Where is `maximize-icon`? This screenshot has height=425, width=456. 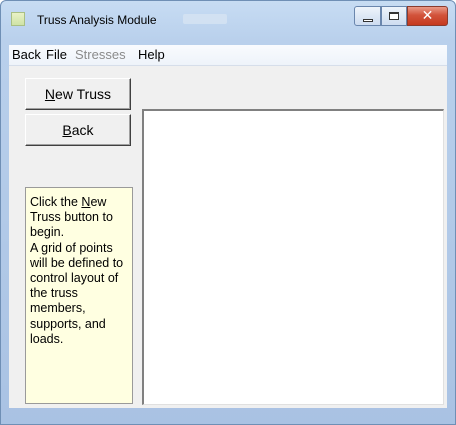
maximize-icon is located at coordinates (394, 16).